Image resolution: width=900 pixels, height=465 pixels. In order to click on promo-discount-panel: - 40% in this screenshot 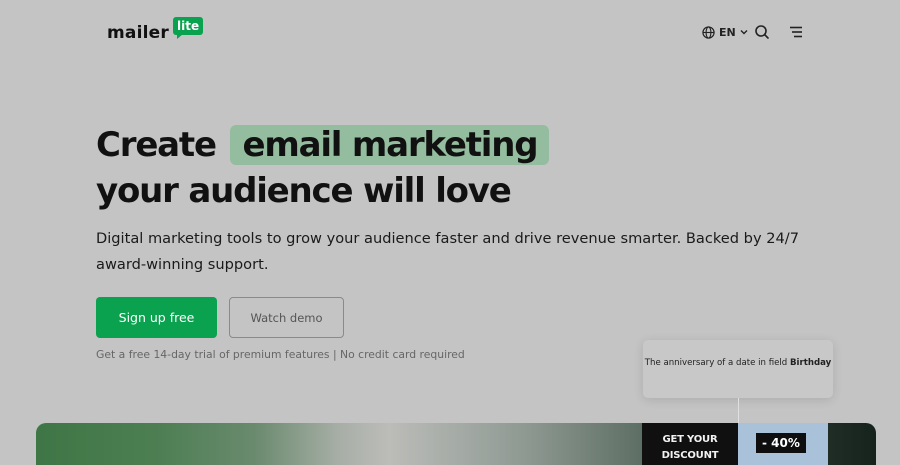, I will do `click(783, 444)`.